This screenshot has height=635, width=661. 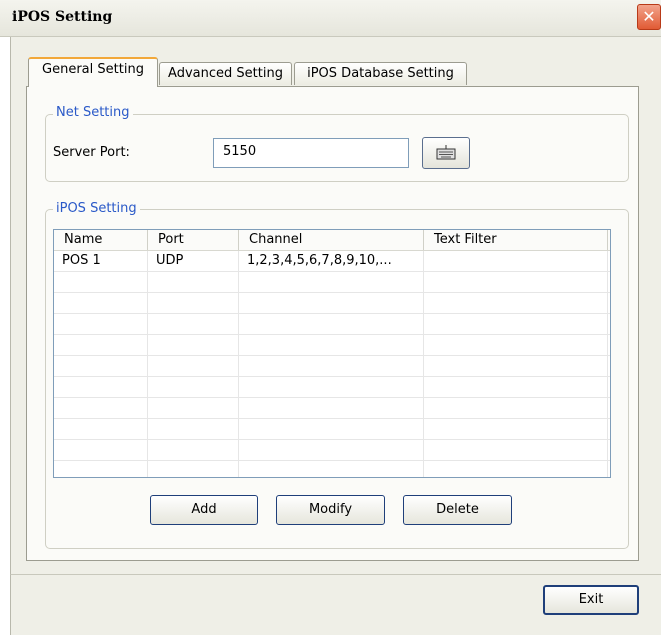 I want to click on ipos-setting-legend: iPOS Setting, so click(x=96, y=208).